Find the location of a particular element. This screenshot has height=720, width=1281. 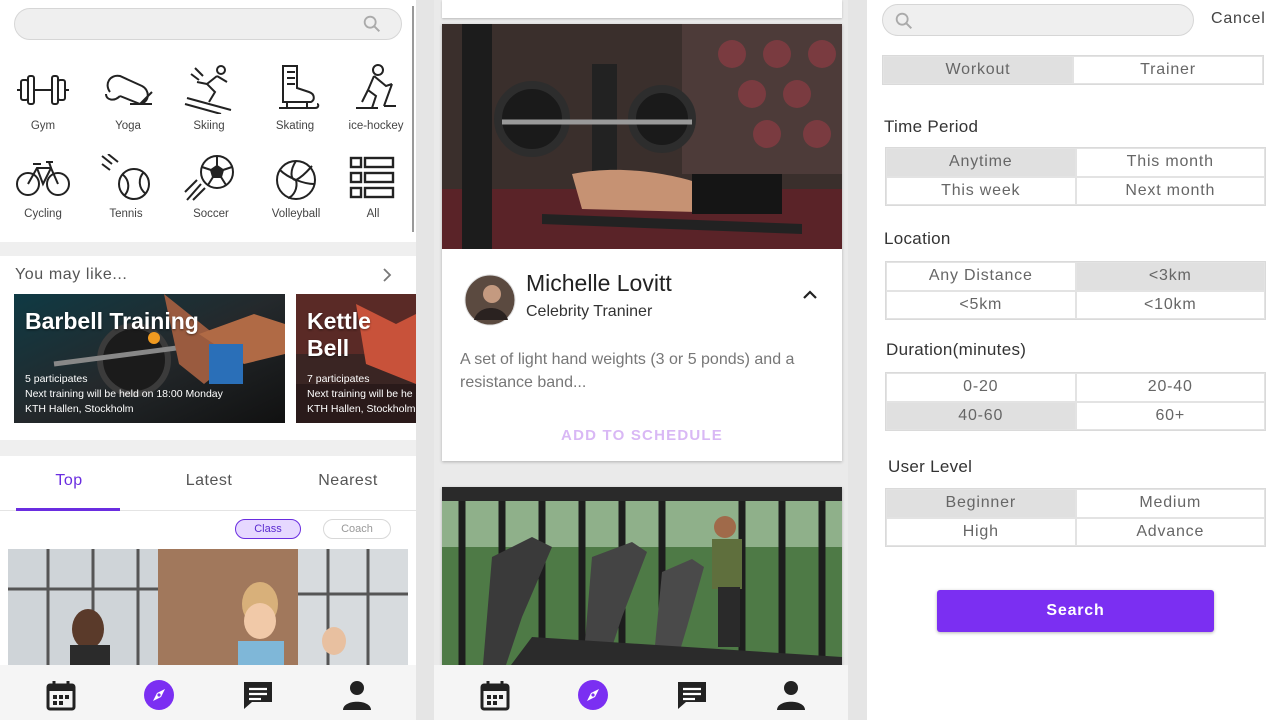

chevron-up-icon is located at coordinates (810, 294).